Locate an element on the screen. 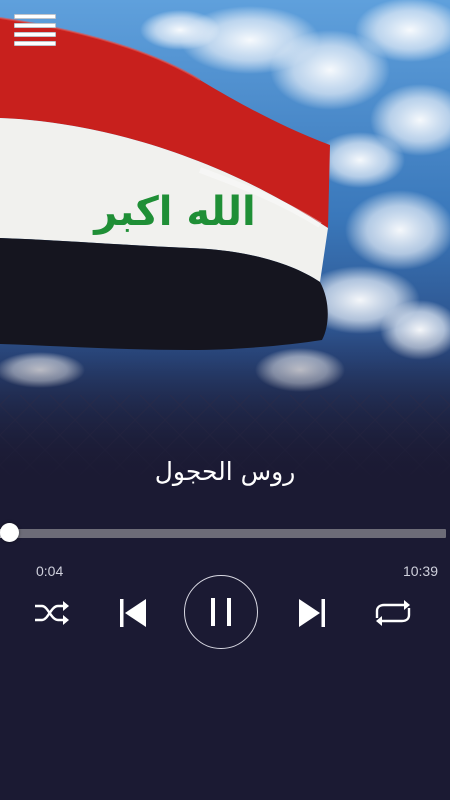 This screenshot has height=800, width=450. shuffle-icon is located at coordinates (52, 613).